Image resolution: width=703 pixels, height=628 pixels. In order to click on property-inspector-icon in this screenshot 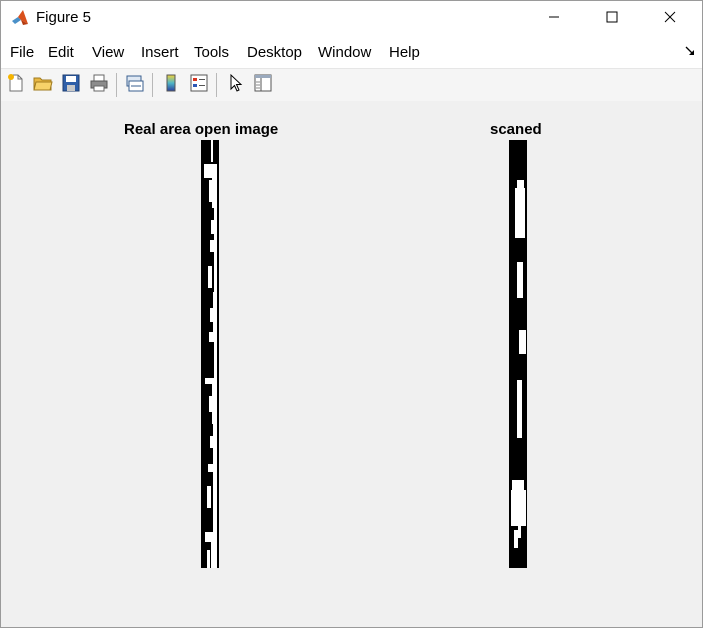, I will do `click(263, 85)`.